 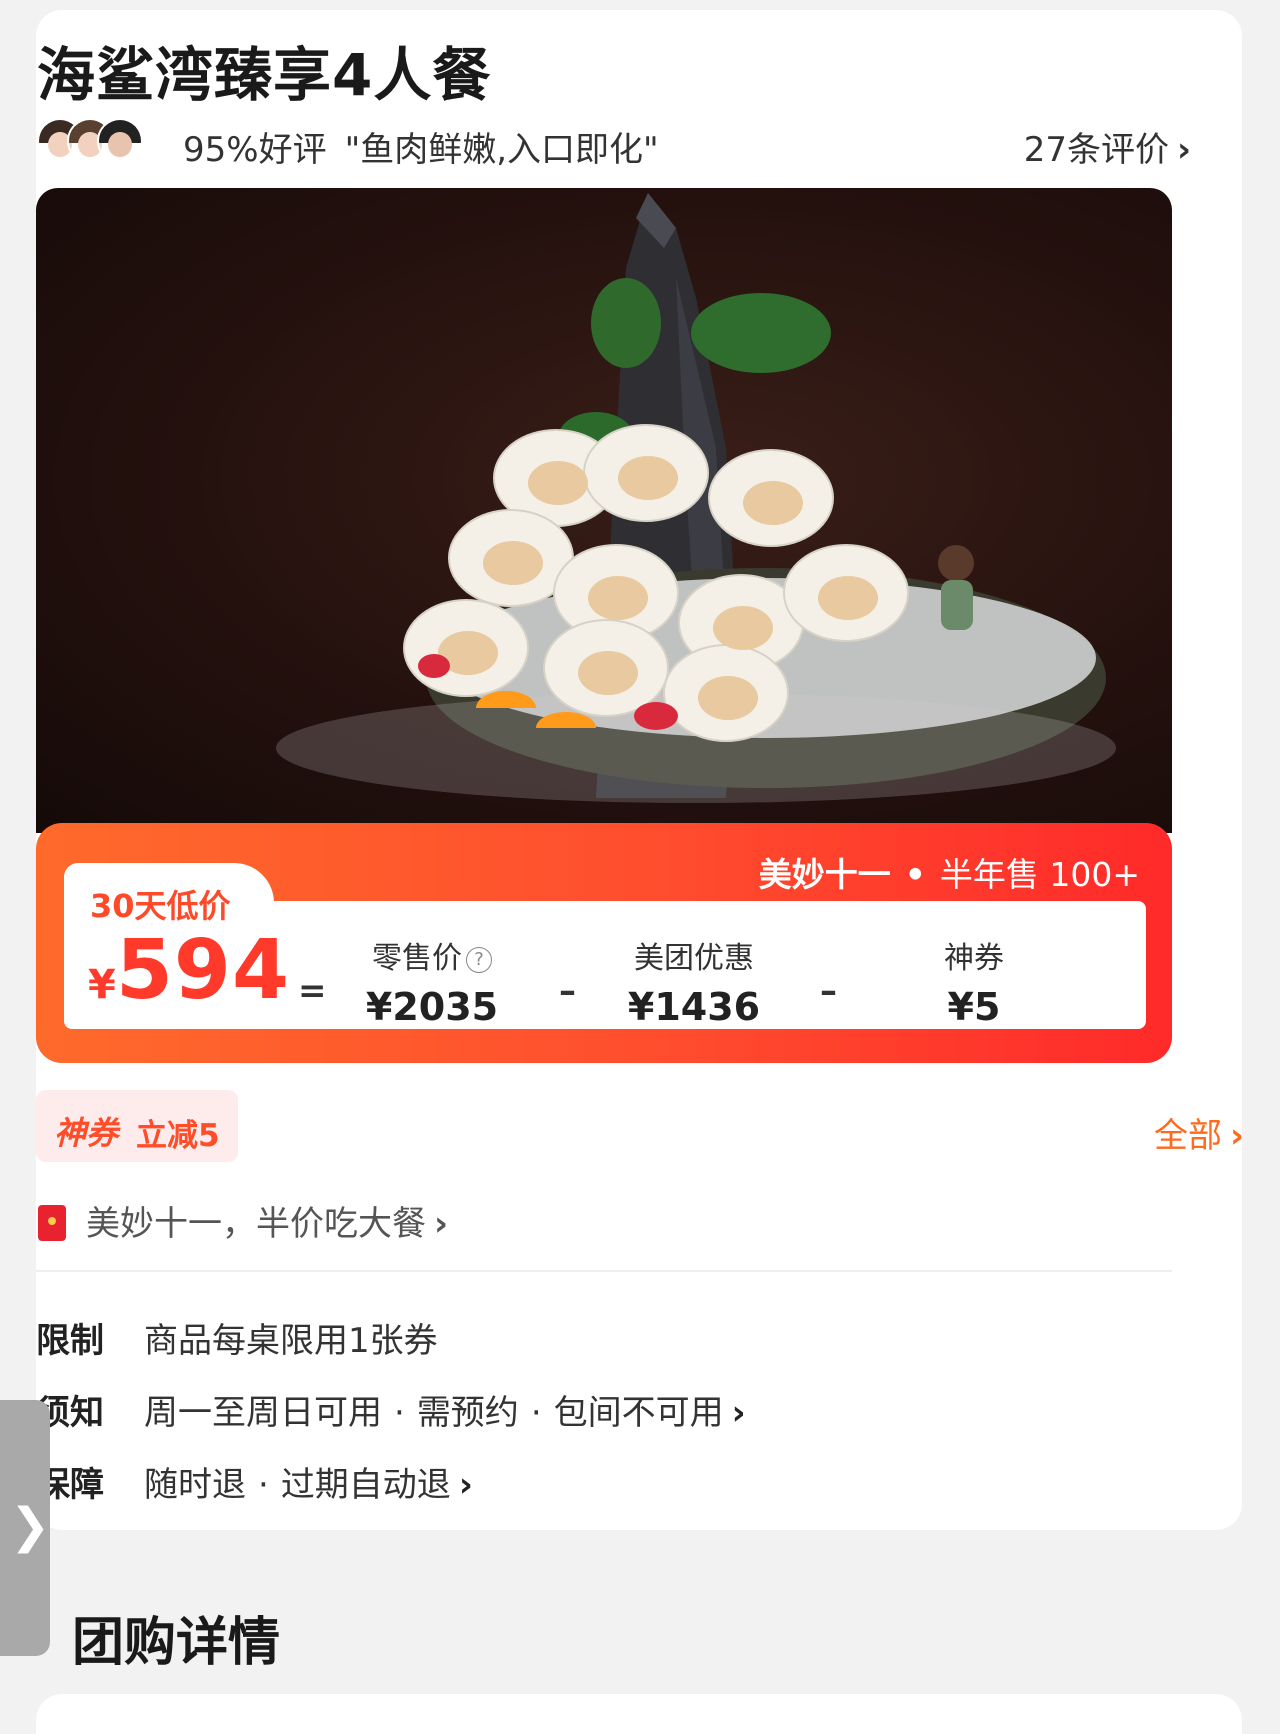 I want to click on rule-guarantee: 保障 随时退 · 过期自动退 ›, so click(x=254, y=1481).